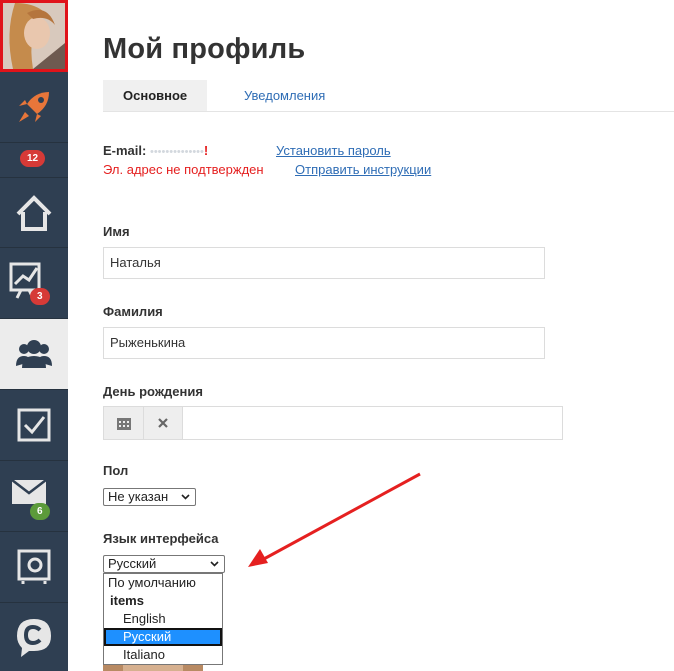 Image resolution: width=674 pixels, height=671 pixels. I want to click on close-icon, so click(163, 423).